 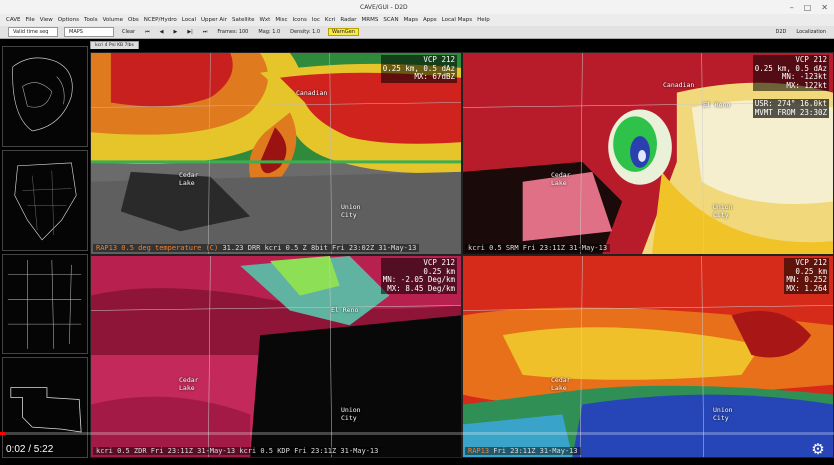 I want to click on menu-item-view: View, so click(x=46, y=20).